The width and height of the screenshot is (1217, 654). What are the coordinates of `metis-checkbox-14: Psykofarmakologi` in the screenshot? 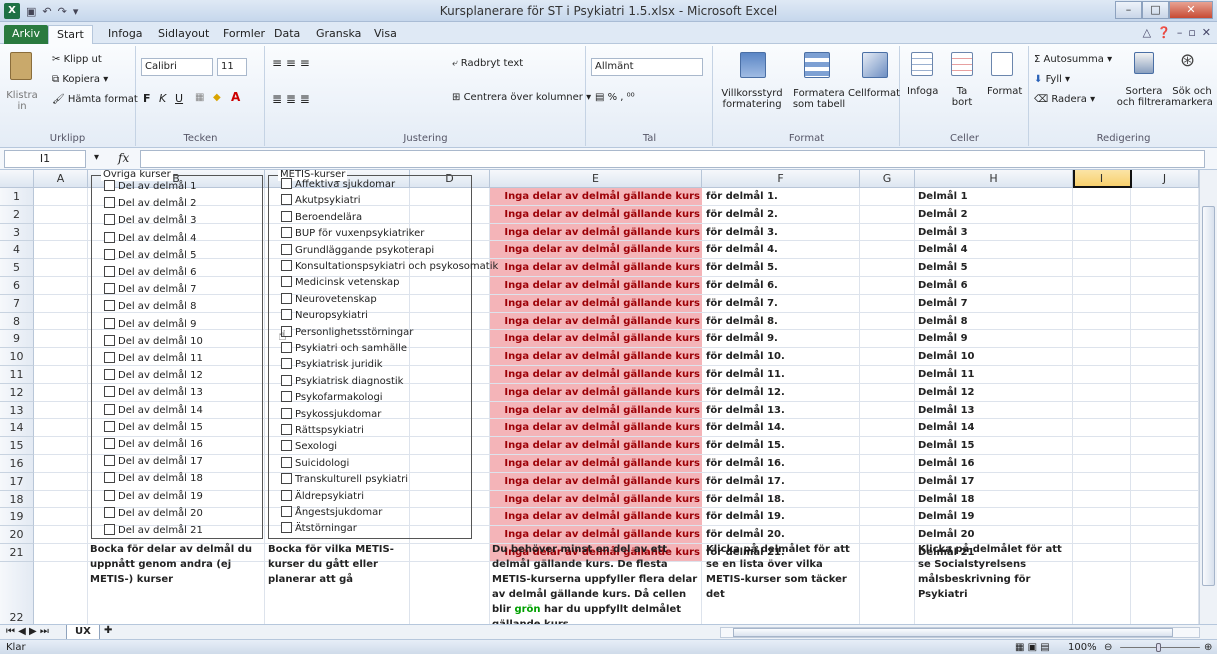 It's located at (332, 397).